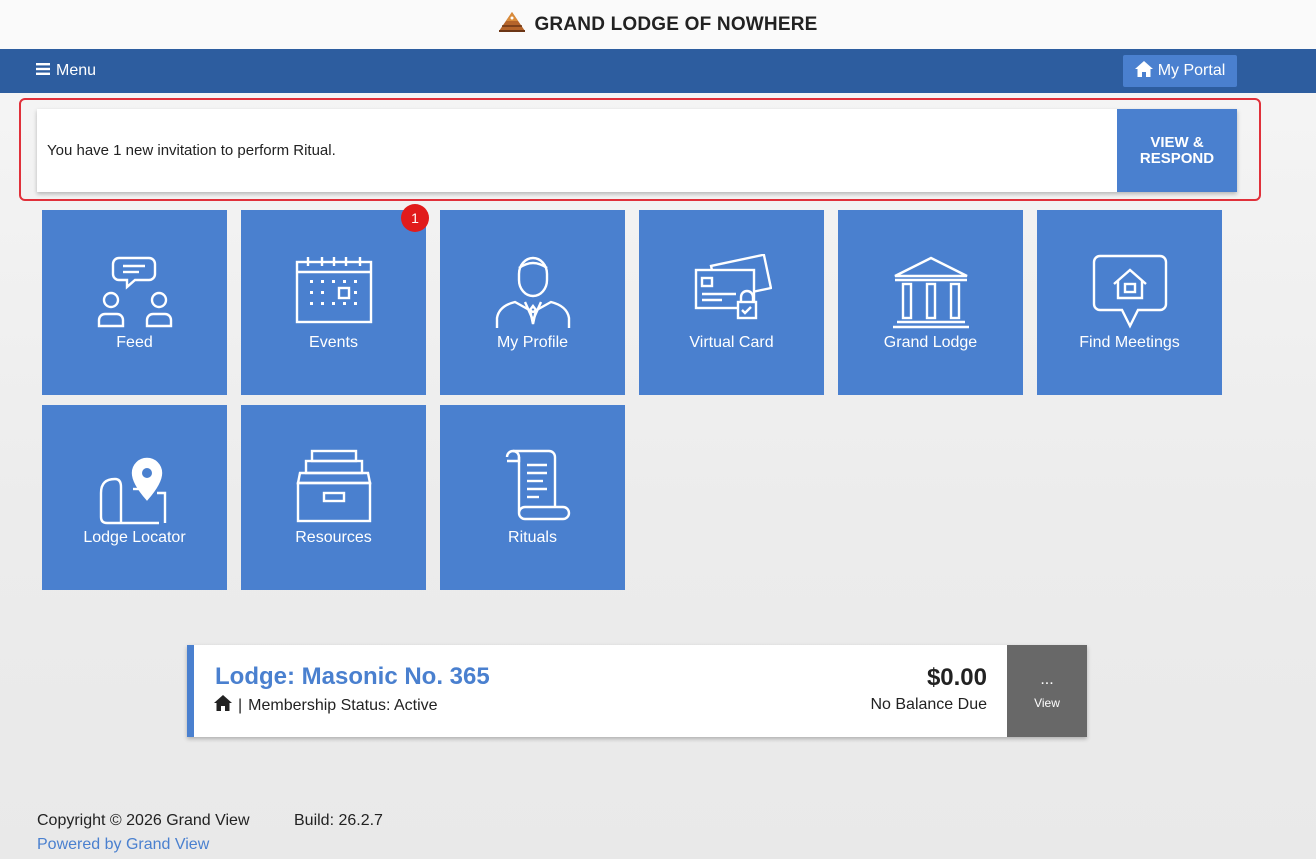 The height and width of the screenshot is (859, 1316). I want to click on balance-amount: $0.00, so click(956, 677).